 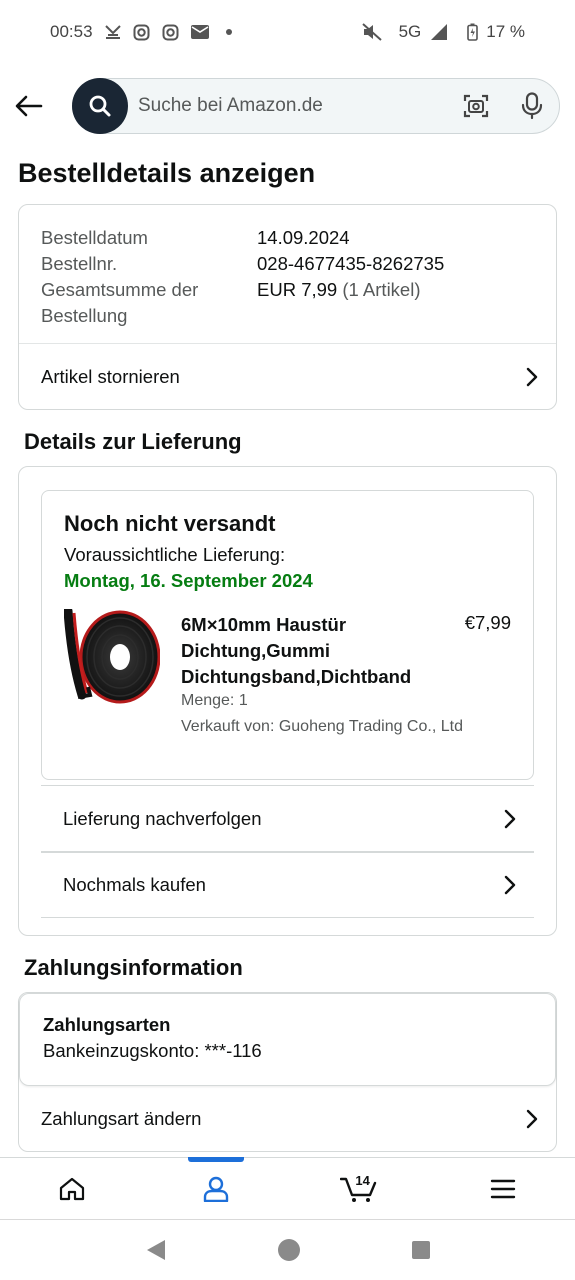 I want to click on product-seller: Verkauft von: Guoheng Trading Co., Ltd, so click(x=322, y=726).